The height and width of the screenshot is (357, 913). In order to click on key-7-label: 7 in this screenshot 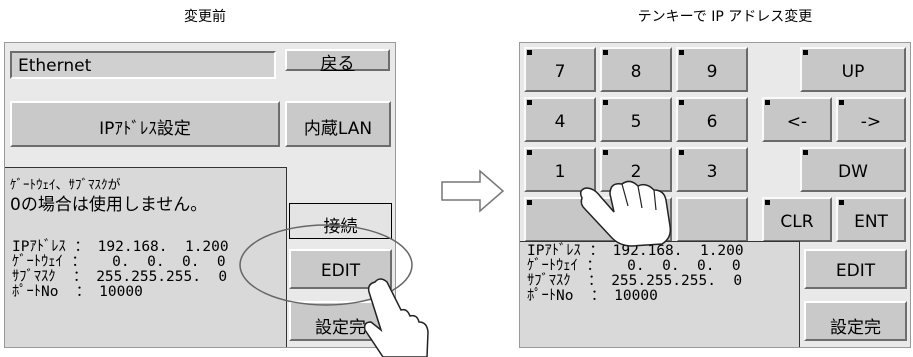, I will do `click(560, 72)`.